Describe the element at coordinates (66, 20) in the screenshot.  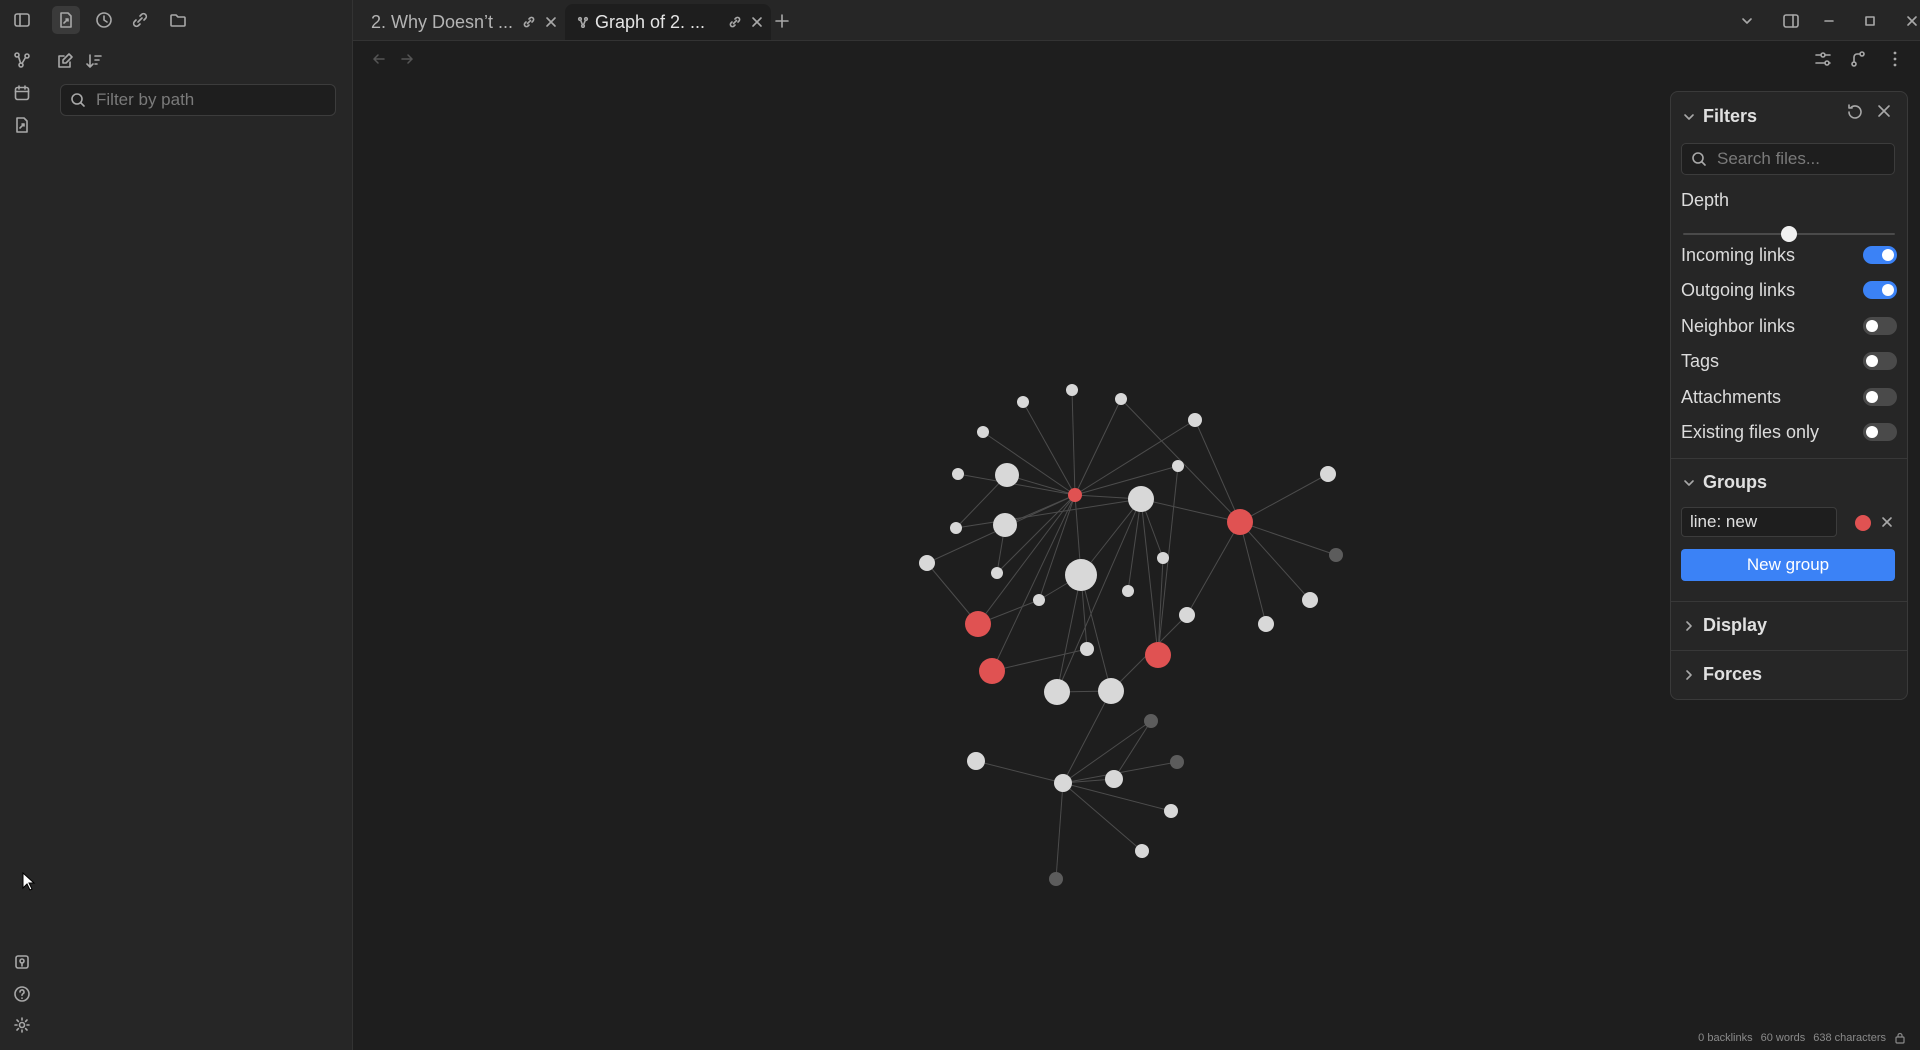
I see `files-tab-icon` at that location.